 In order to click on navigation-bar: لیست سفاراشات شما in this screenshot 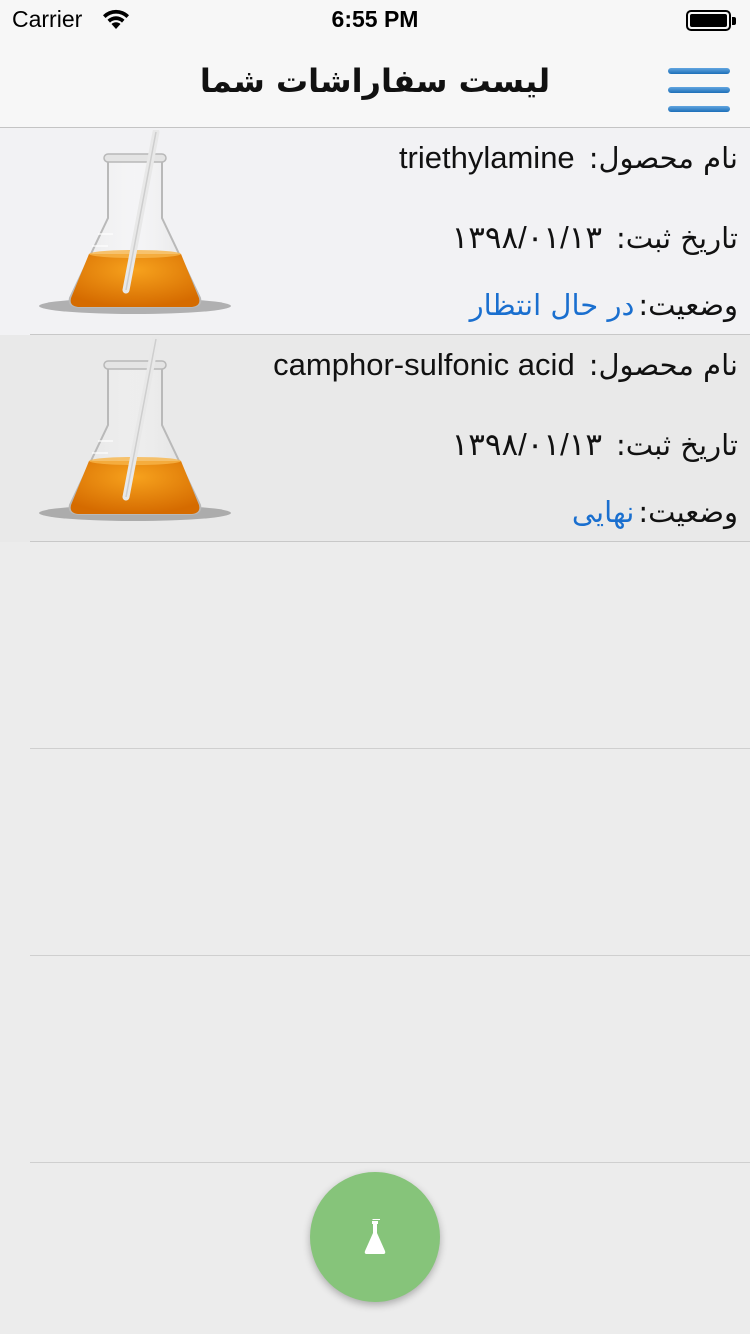, I will do `click(375, 84)`.